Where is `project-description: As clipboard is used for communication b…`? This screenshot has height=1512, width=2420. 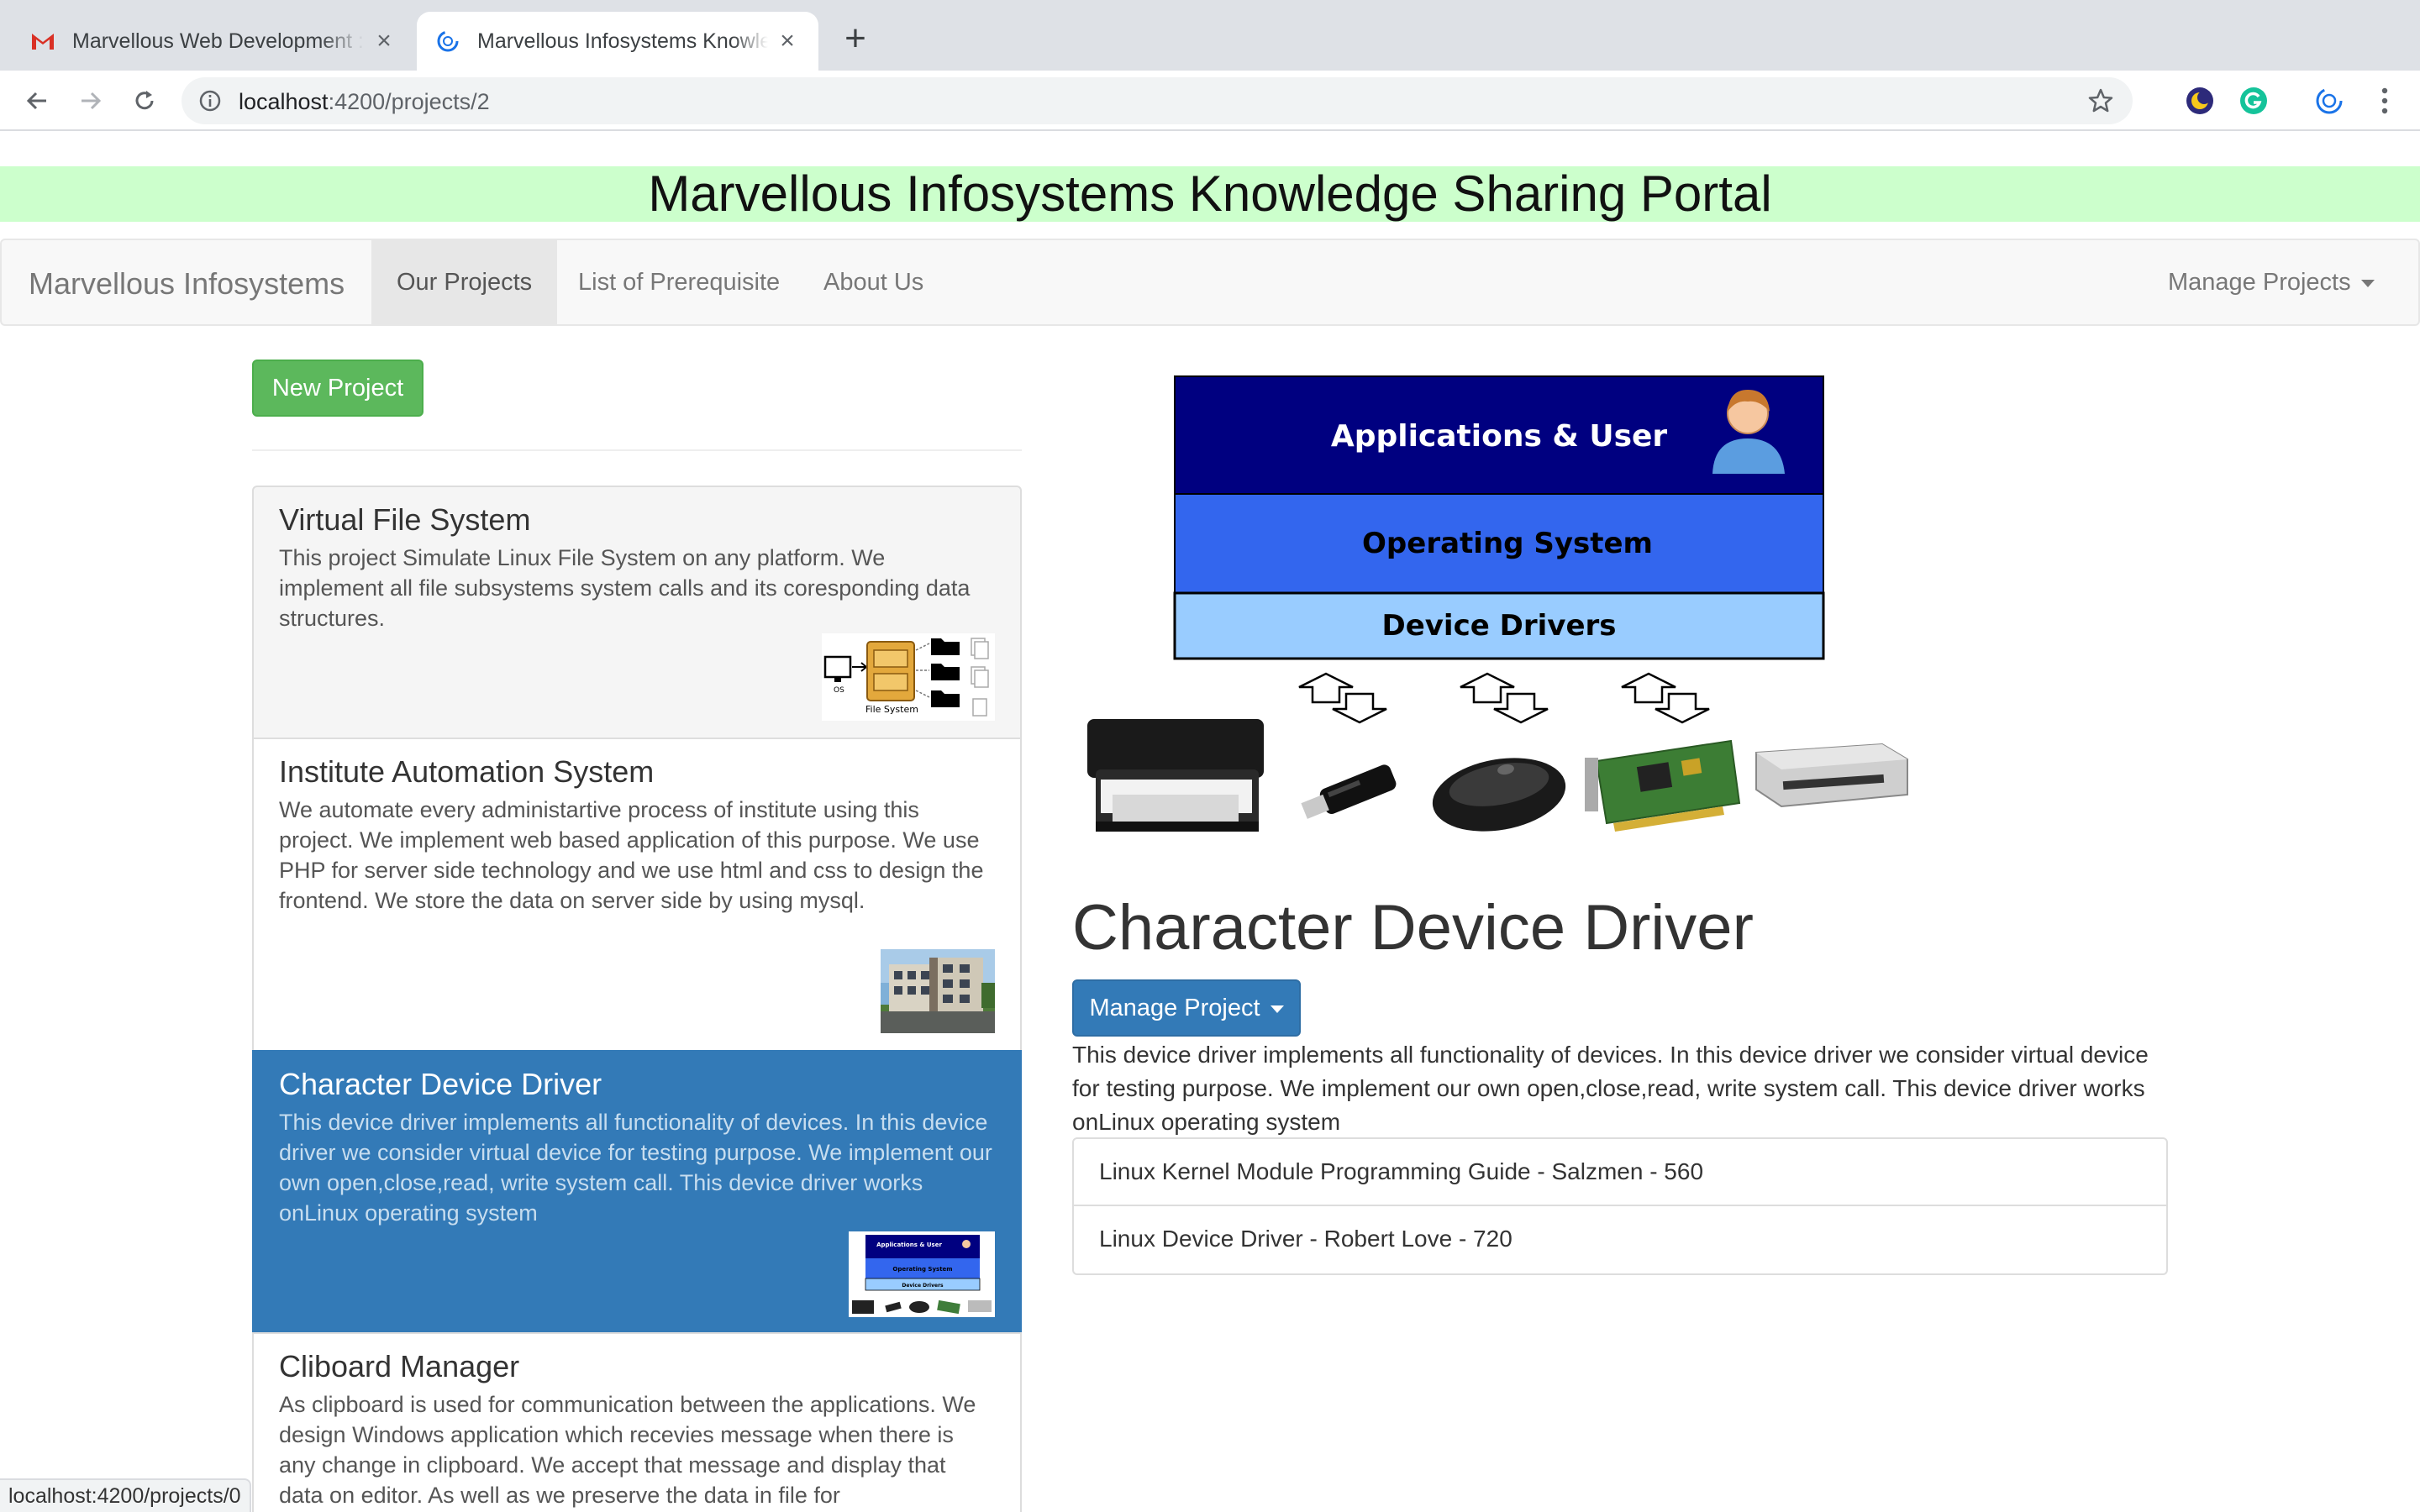
project-description: As clipboard is used for communication b… is located at coordinates (628, 1450).